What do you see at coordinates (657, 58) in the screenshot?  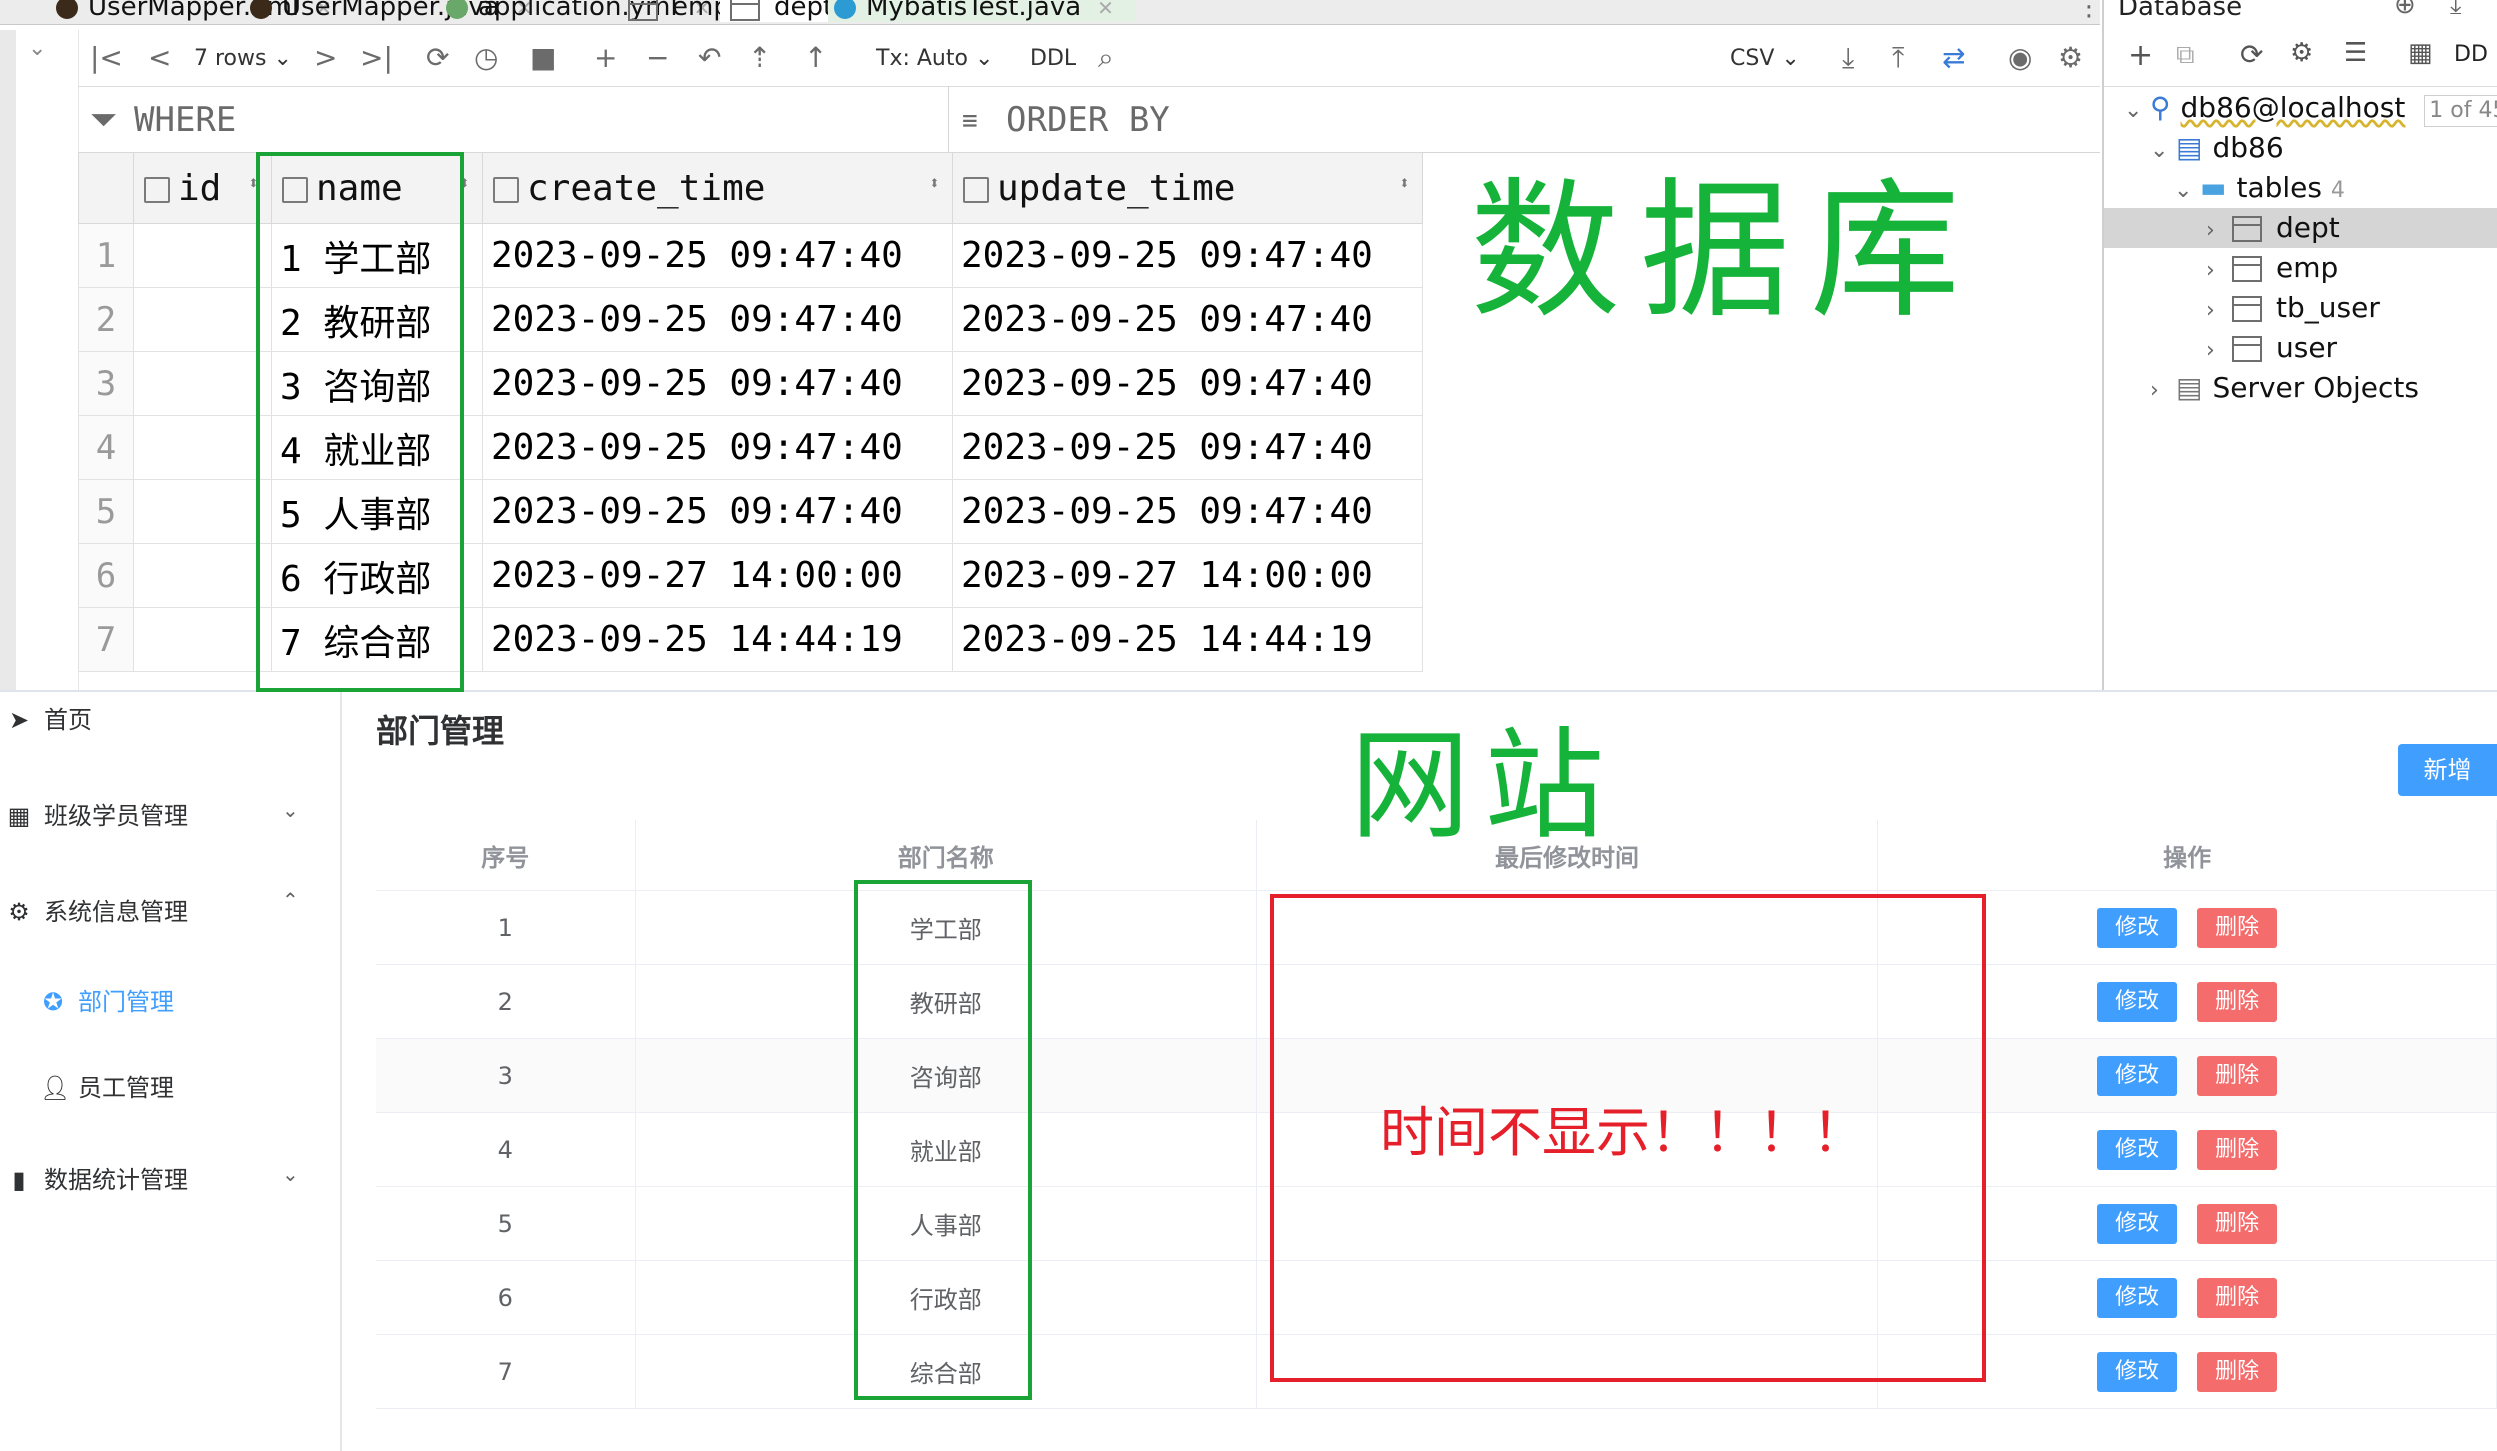 I see `delete-row-icon: −` at bounding box center [657, 58].